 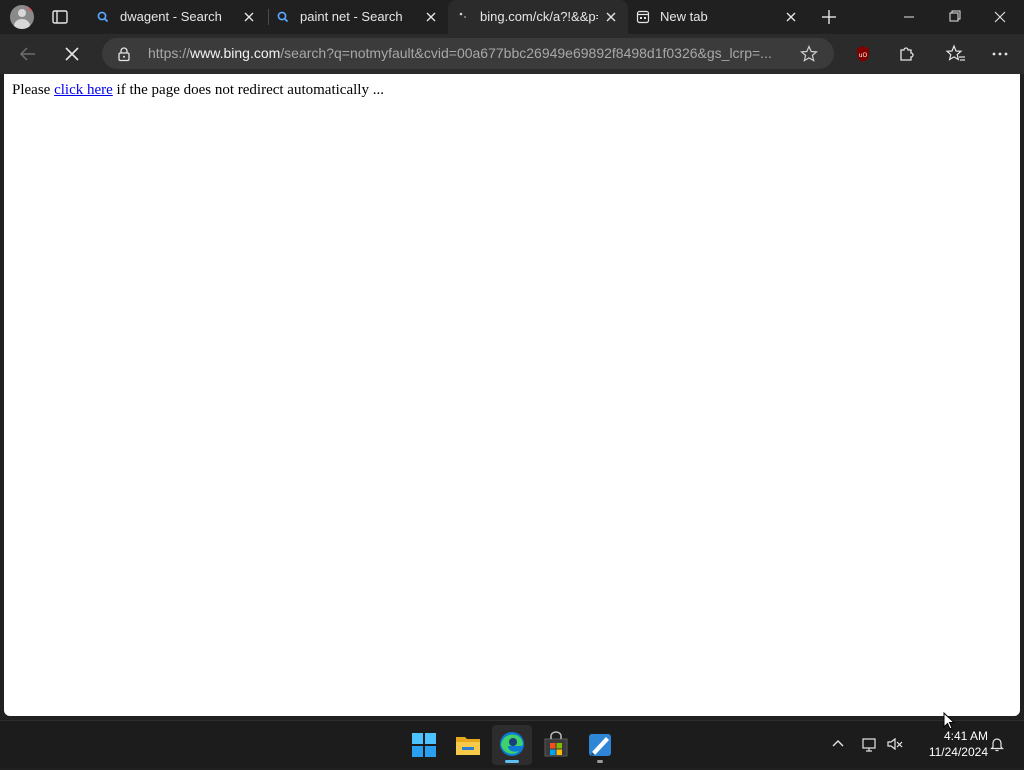 I want to click on chevron-up-icon, so click(x=838, y=744).